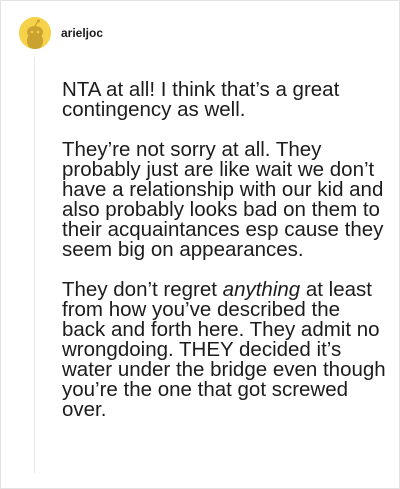 The width and height of the screenshot is (400, 489). Describe the element at coordinates (35, 33) in the screenshot. I see `snoo-avatar-icon` at that location.